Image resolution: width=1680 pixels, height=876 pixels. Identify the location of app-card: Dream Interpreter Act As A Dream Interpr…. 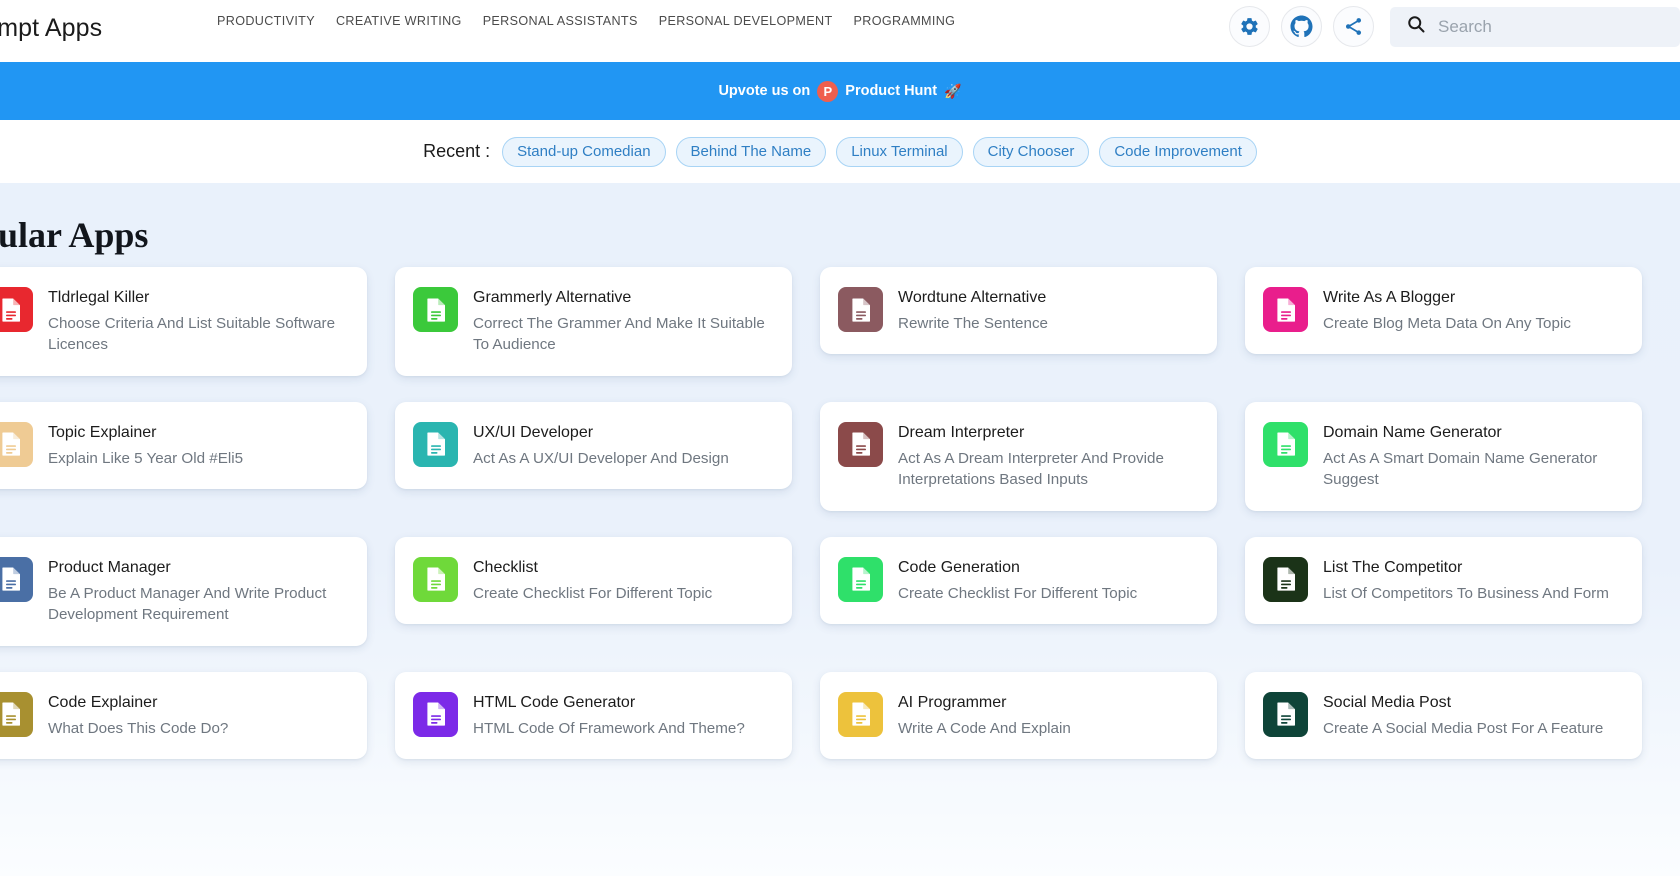
(1018, 456).